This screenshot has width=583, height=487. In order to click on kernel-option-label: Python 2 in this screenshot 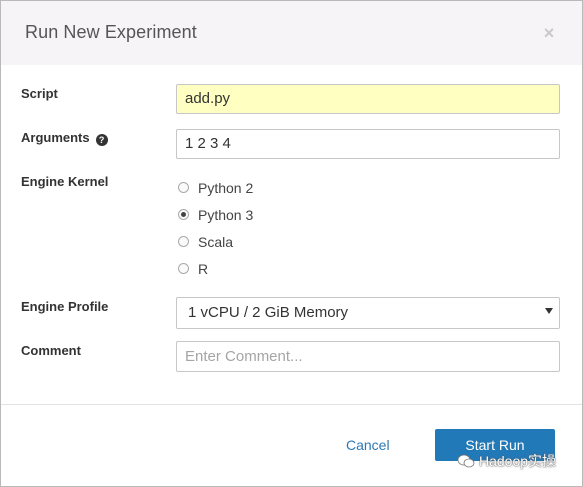, I will do `click(226, 188)`.